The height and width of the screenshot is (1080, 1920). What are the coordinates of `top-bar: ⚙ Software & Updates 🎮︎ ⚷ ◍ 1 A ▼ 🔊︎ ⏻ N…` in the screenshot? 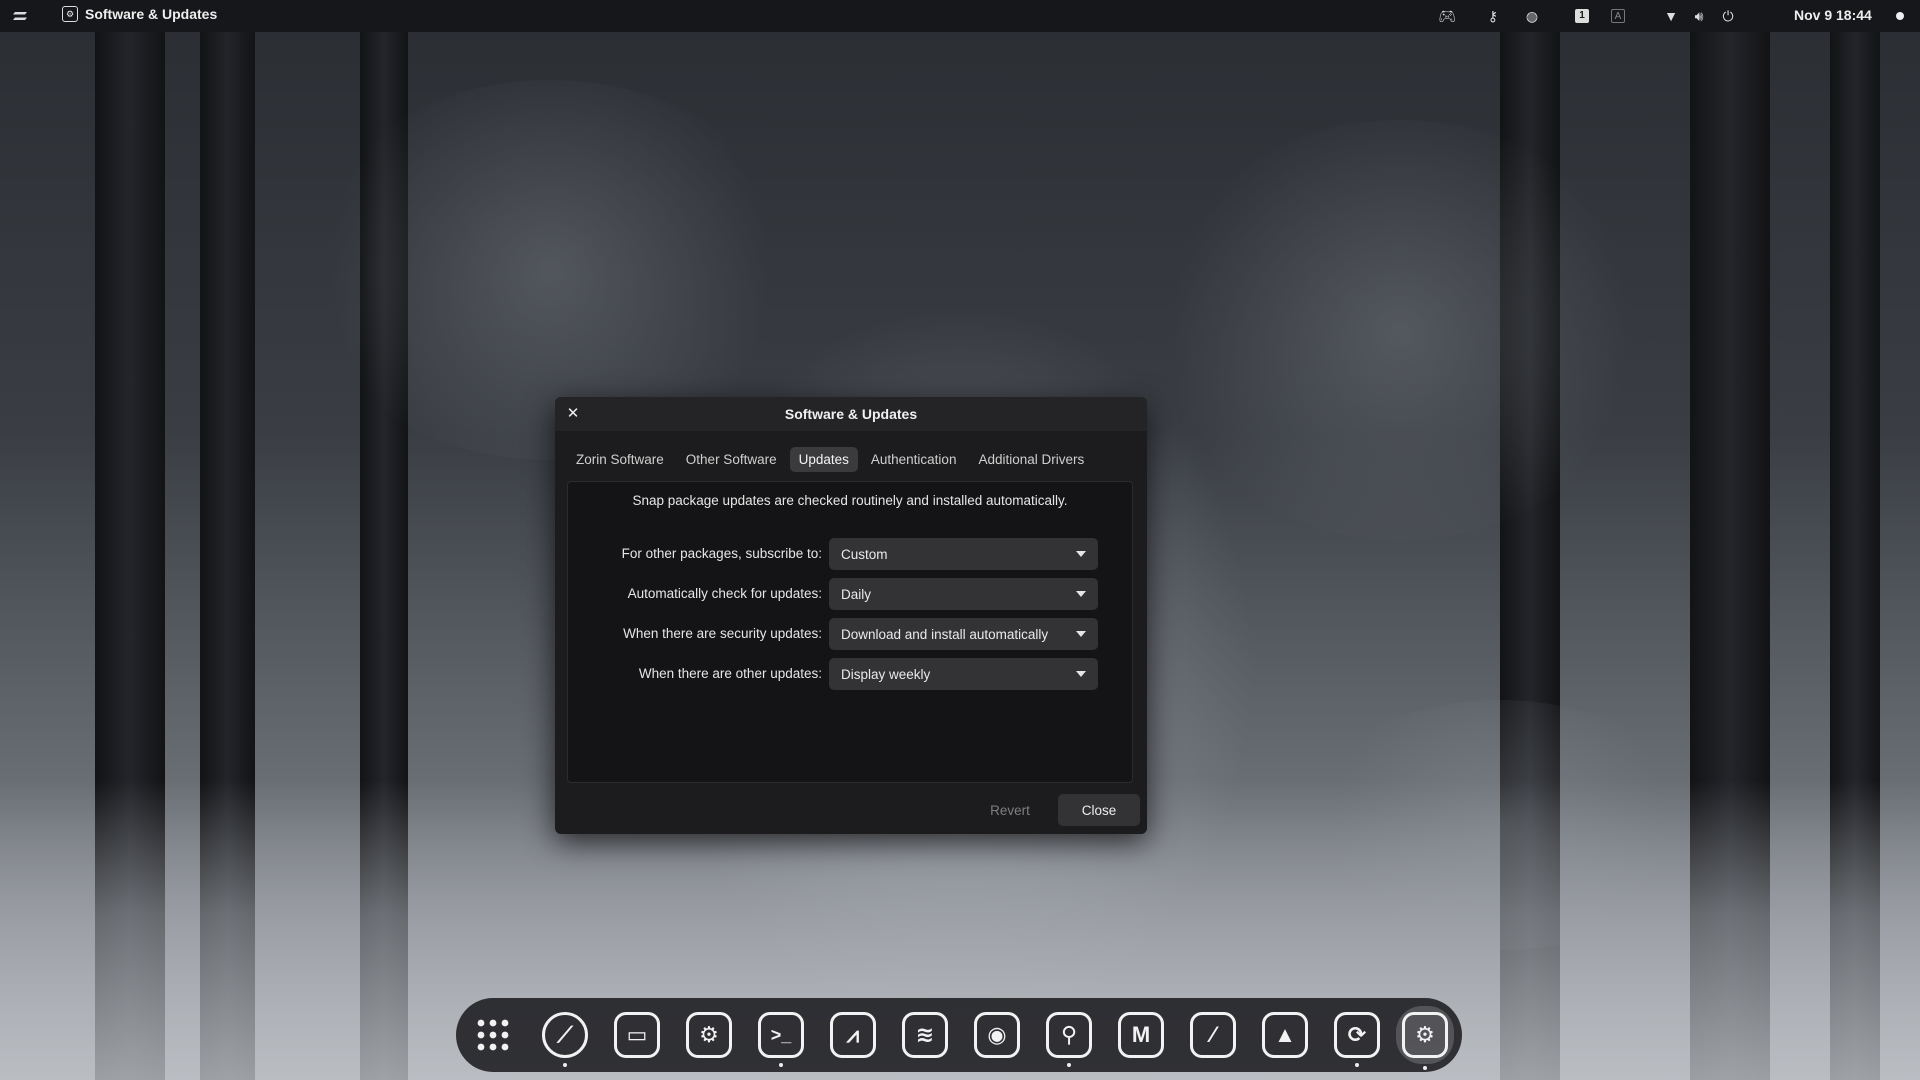 It's located at (960, 16).